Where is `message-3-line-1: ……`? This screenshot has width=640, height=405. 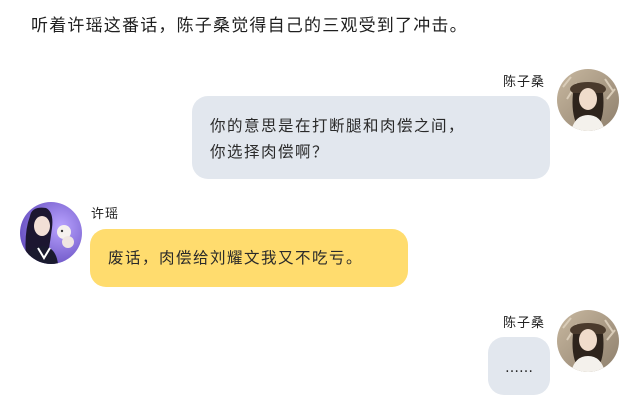
message-3-line-1: …… is located at coordinates (519, 368).